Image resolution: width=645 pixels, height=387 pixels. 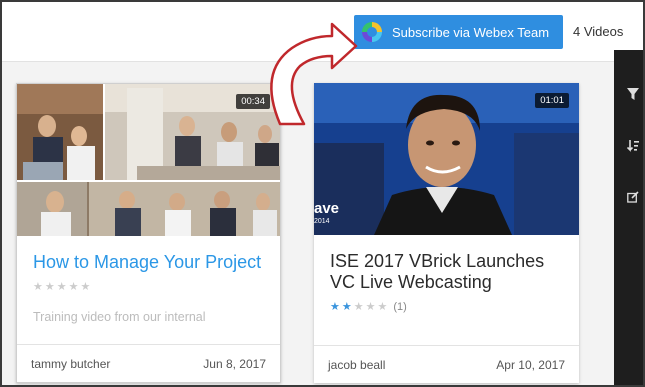 What do you see at coordinates (598, 31) in the screenshot?
I see `video-count: 4 Videos` at bounding box center [598, 31].